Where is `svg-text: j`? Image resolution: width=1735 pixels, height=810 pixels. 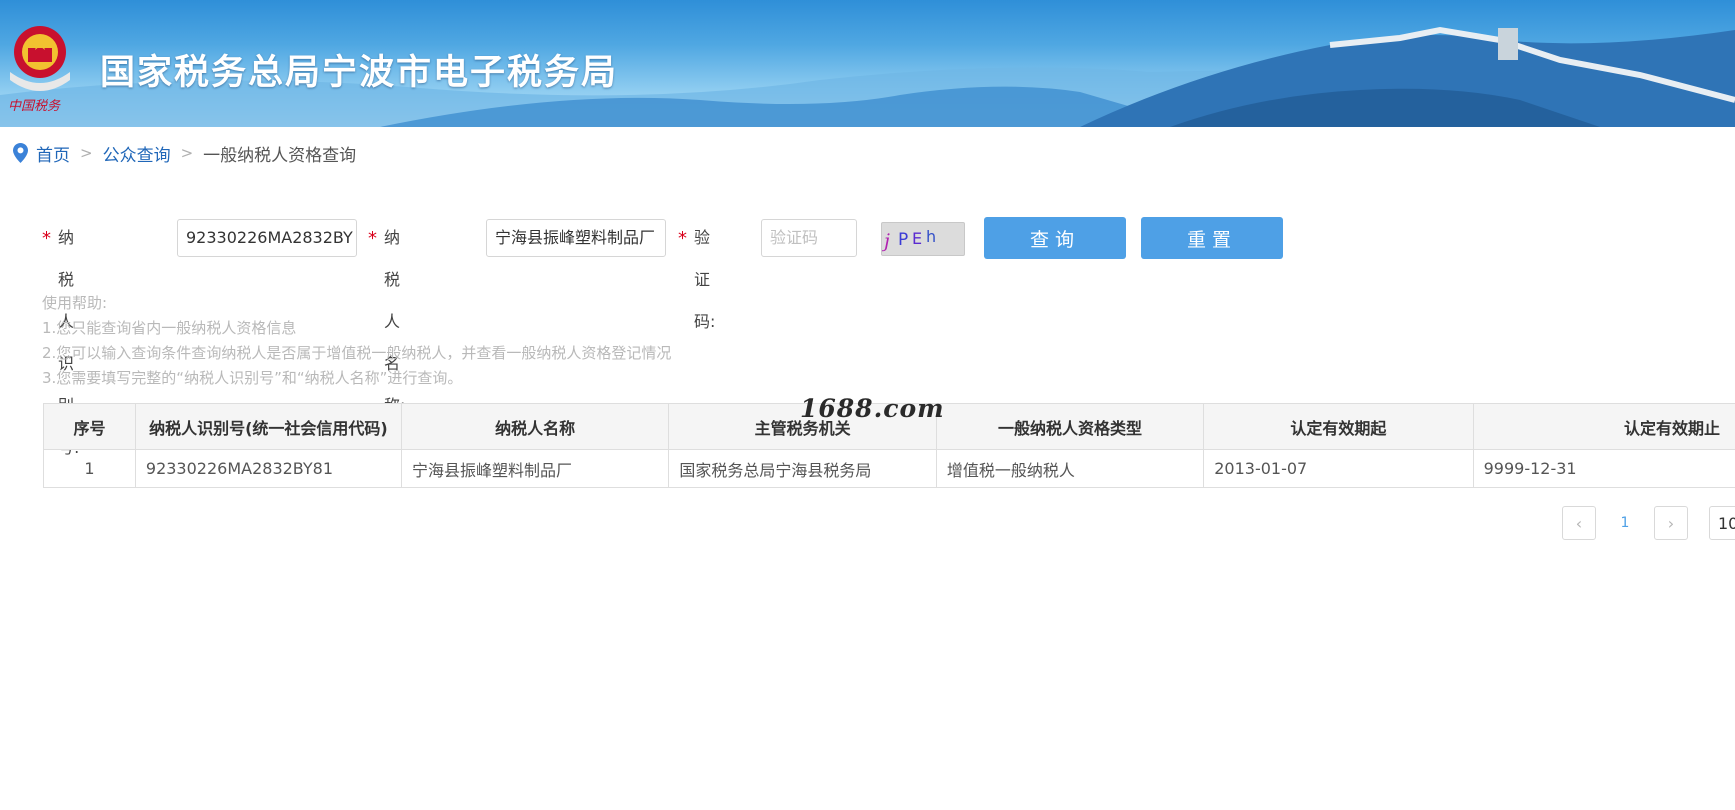
svg-text: j is located at coordinates (886, 241).